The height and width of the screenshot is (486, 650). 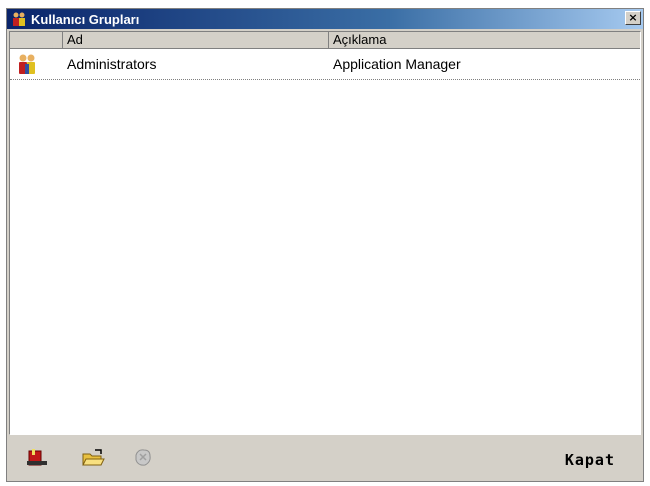 I want to click on add-group-button, so click(x=37, y=460).